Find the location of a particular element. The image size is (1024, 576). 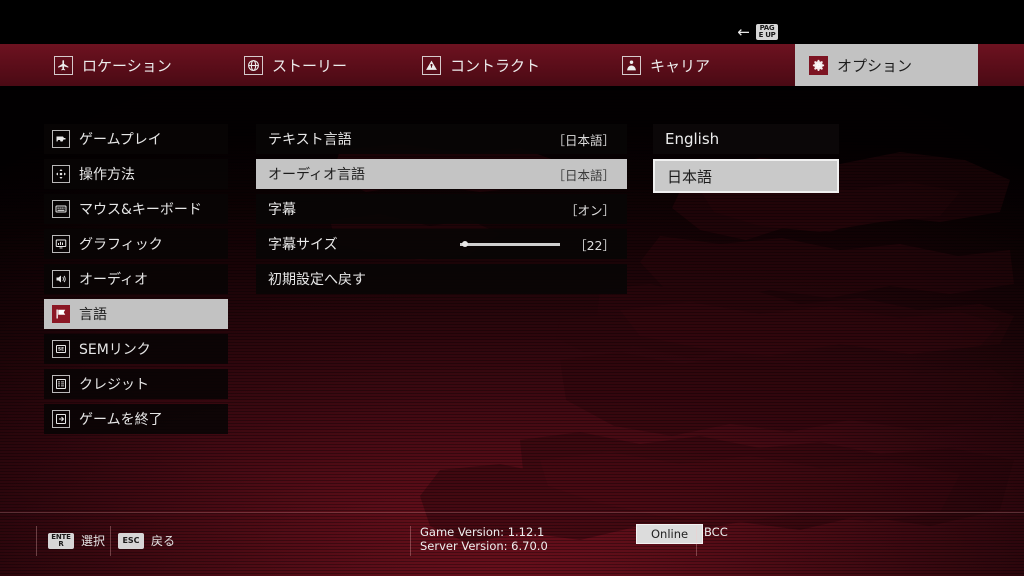

server-version: Server Version: 6.70.0 is located at coordinates (484, 546).